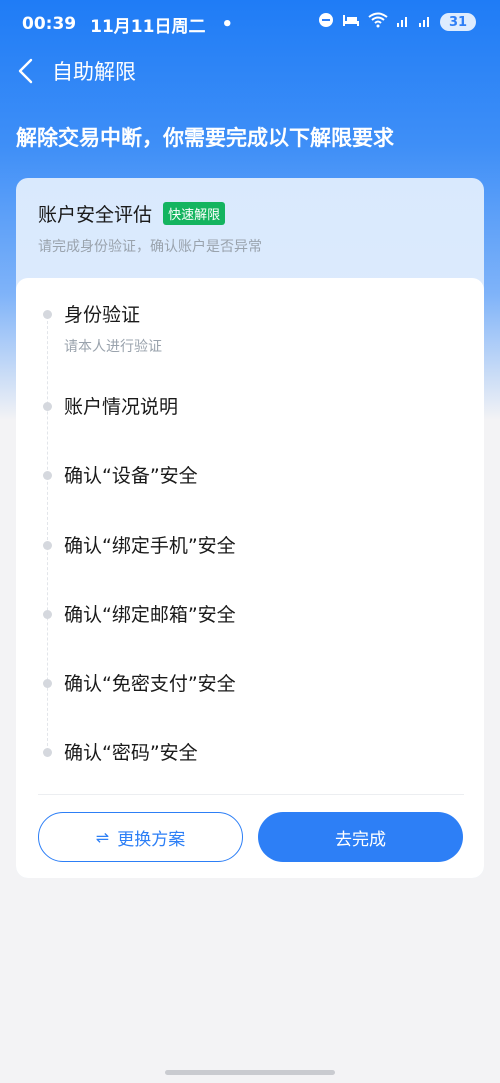 This screenshot has width=500, height=1083. What do you see at coordinates (351, 22) in the screenshot?
I see `bed-icon` at bounding box center [351, 22].